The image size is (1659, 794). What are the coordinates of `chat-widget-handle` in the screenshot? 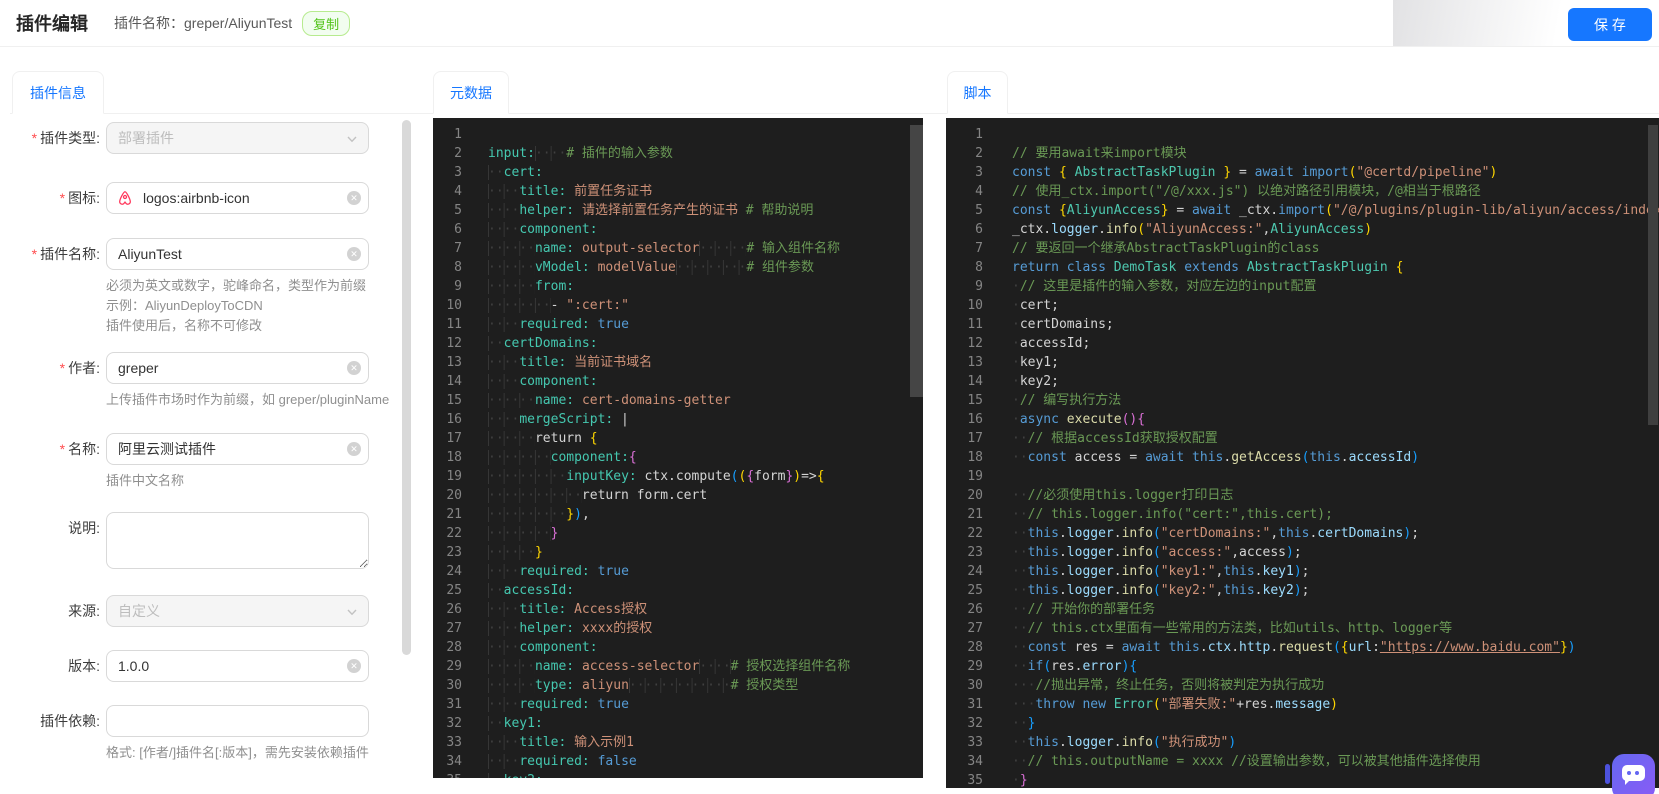 It's located at (1607, 774).